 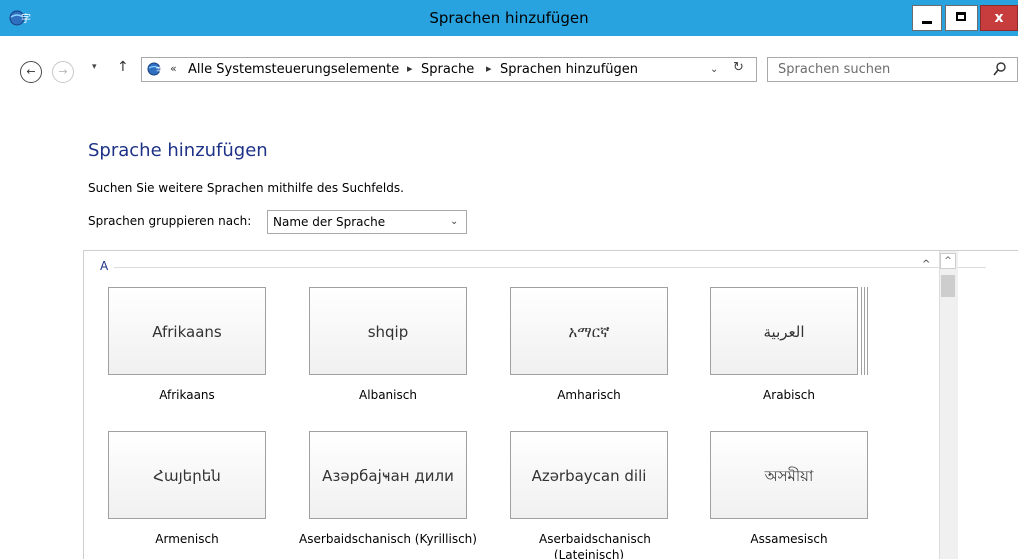 What do you see at coordinates (926, 264) in the screenshot?
I see `collapse-group-icon: ^` at bounding box center [926, 264].